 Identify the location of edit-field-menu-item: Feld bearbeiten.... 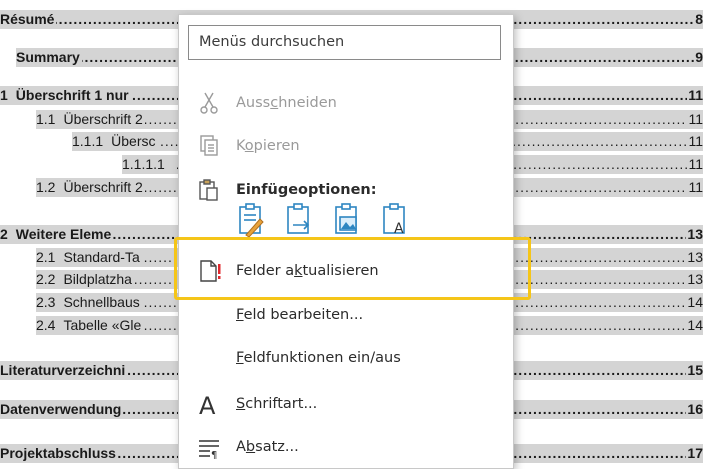
(347, 315).